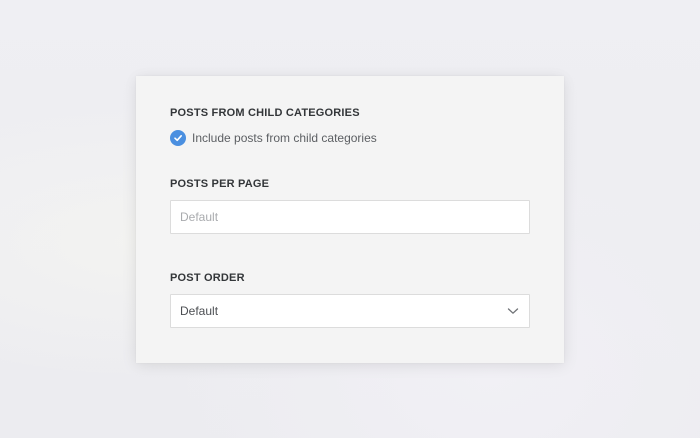  I want to click on include-child-categories-checkbox, so click(178, 138).